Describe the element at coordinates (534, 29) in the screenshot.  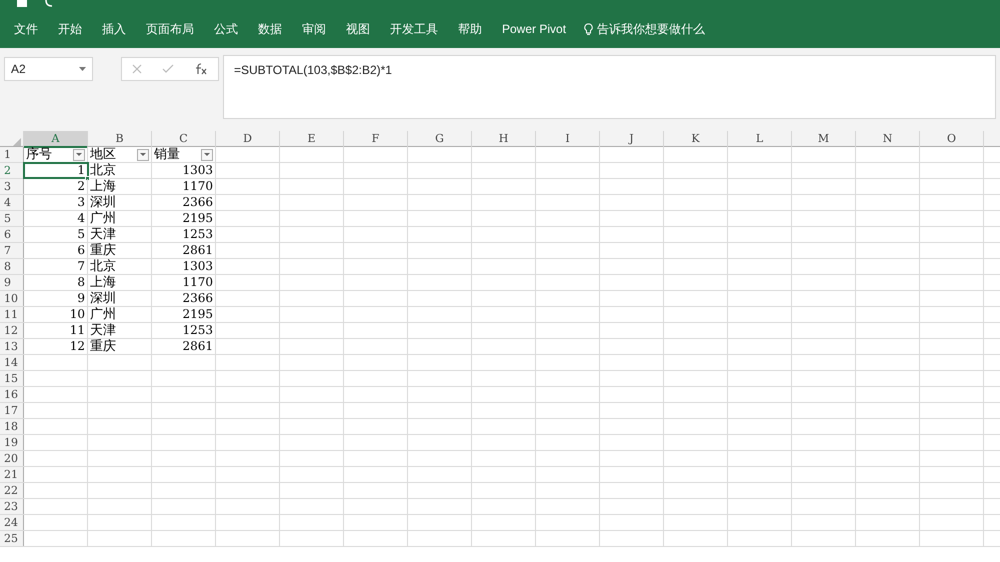
I see `ribbon-tab: Power Pivot` at that location.